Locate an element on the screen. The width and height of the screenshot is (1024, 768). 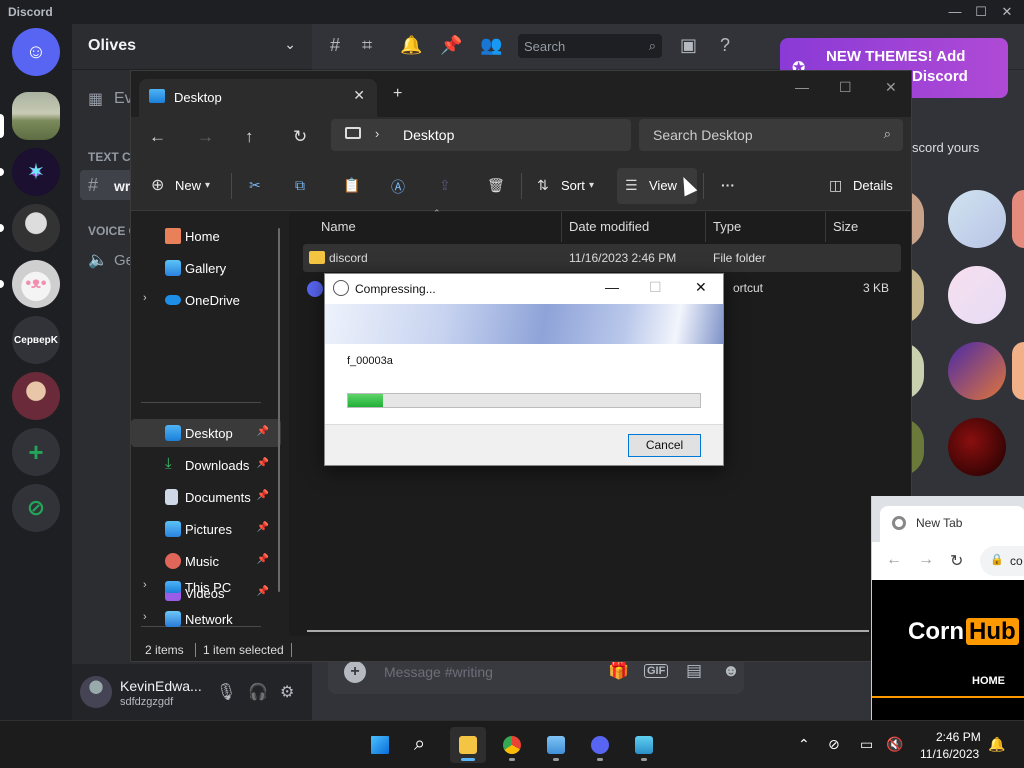
taskbar-app is located at coordinates (644, 745).